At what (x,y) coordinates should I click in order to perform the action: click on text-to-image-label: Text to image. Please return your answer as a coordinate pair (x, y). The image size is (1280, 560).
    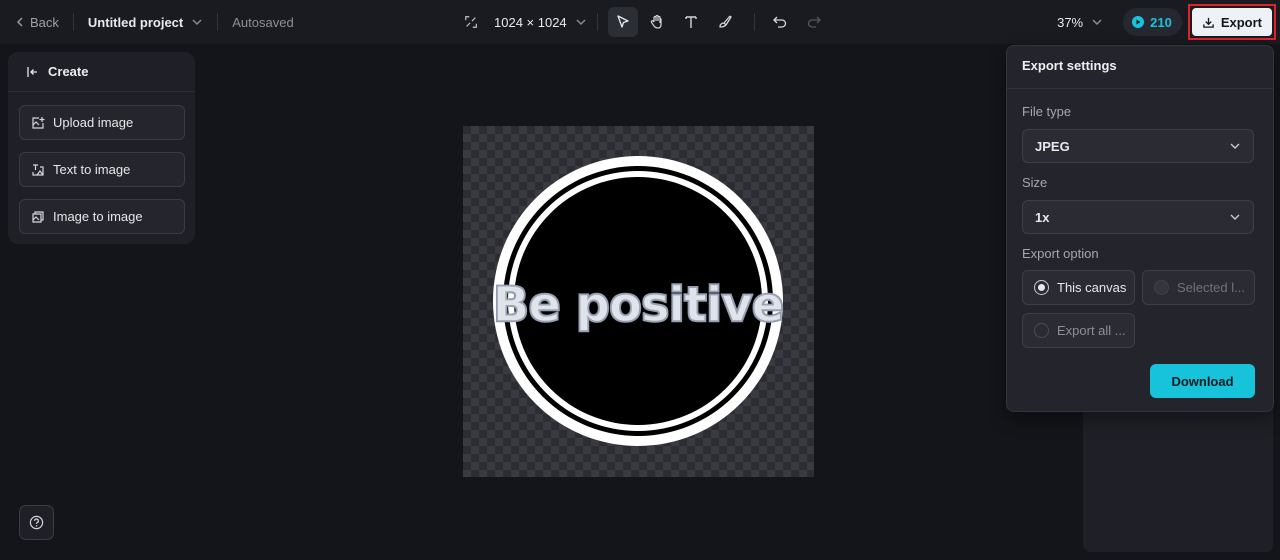
    Looking at the image, I should click on (92, 169).